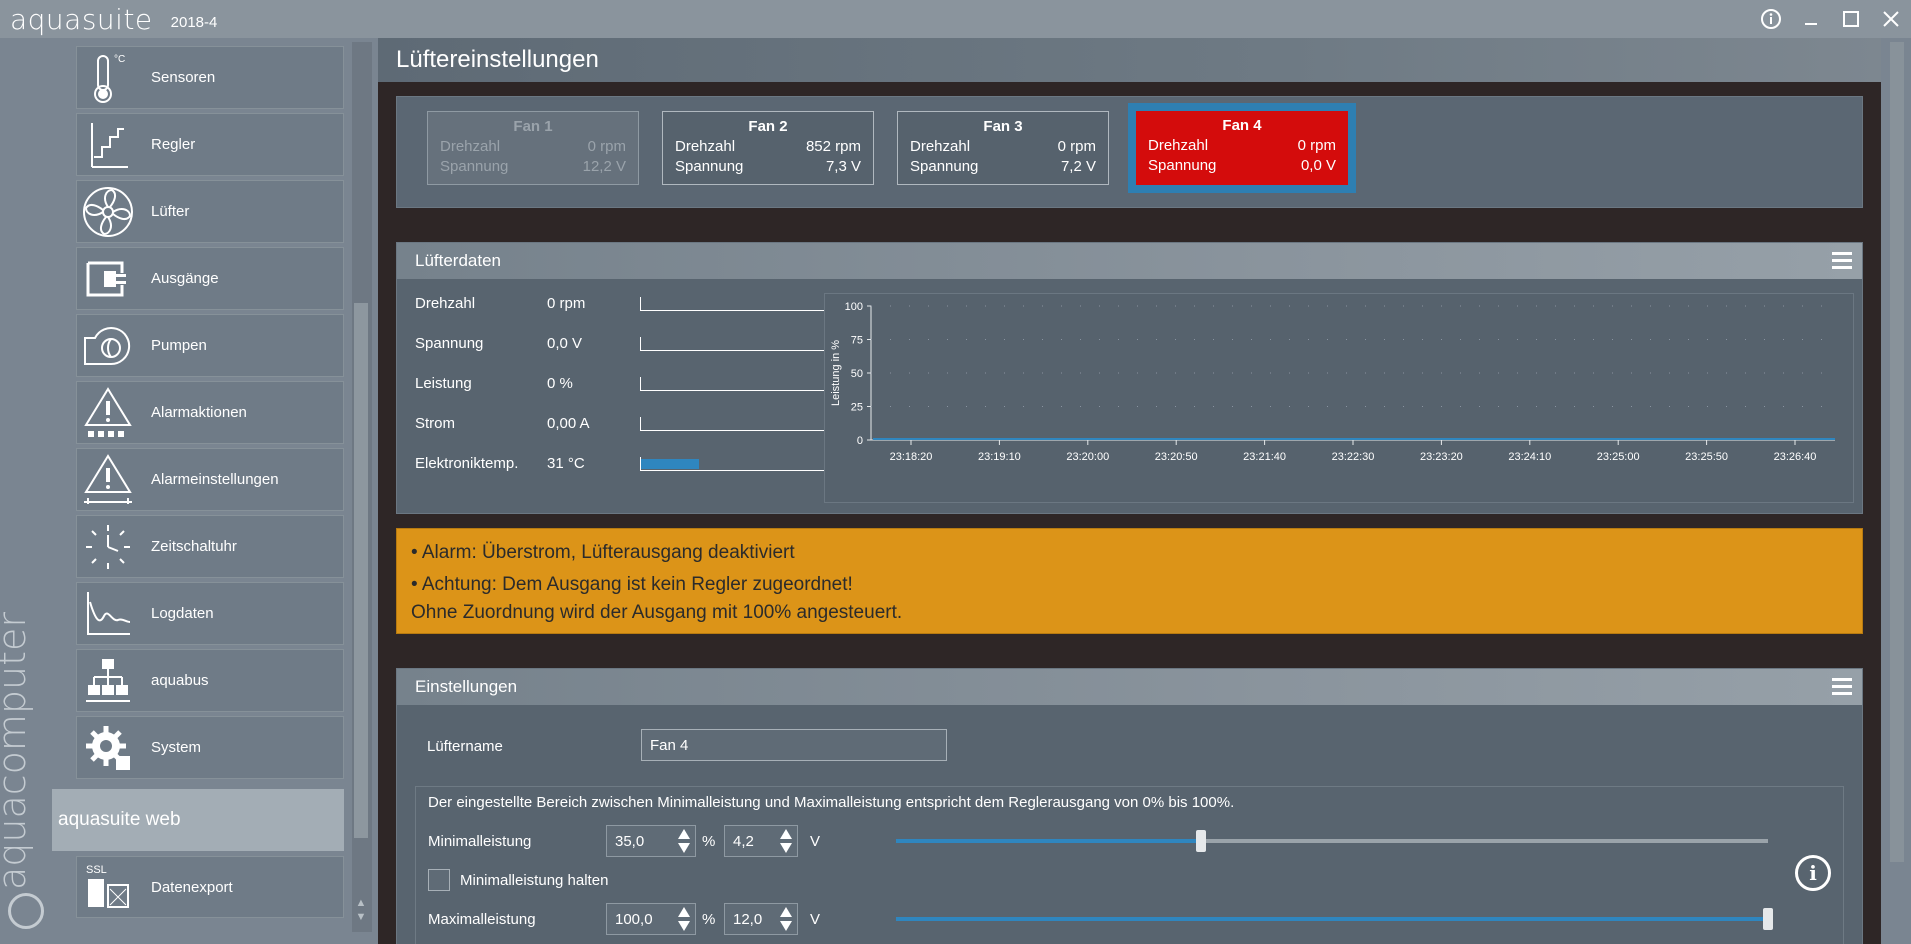  What do you see at coordinates (734, 304) in the screenshot?
I see `speed-bar` at bounding box center [734, 304].